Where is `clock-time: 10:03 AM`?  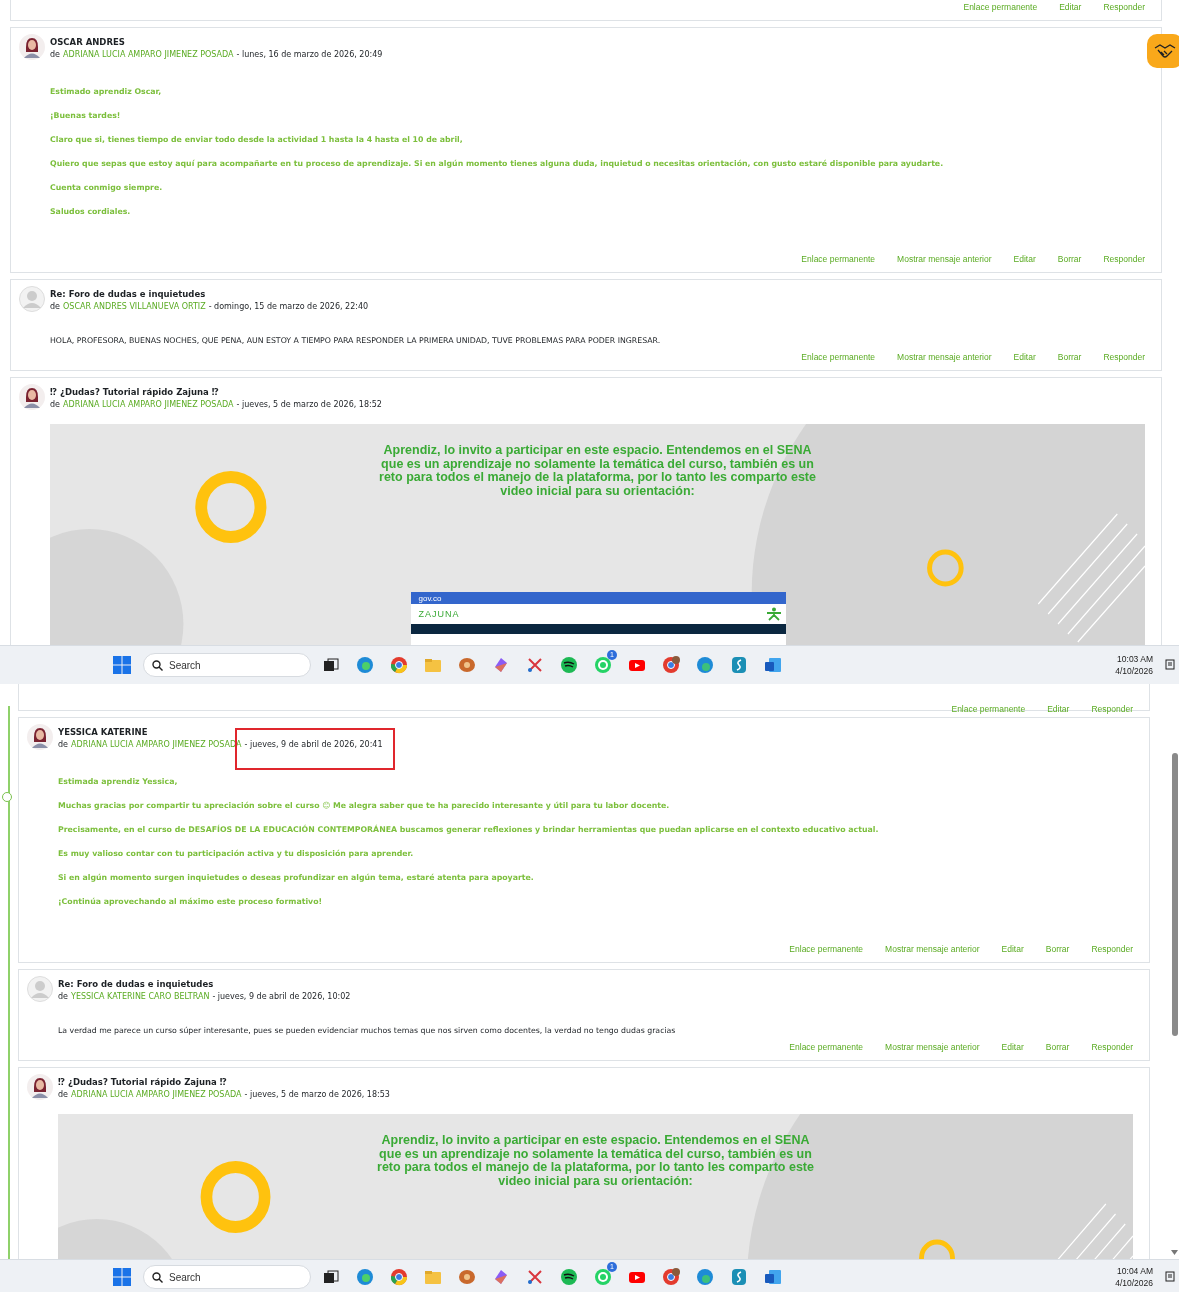 clock-time: 10:03 AM is located at coordinates (1135, 659).